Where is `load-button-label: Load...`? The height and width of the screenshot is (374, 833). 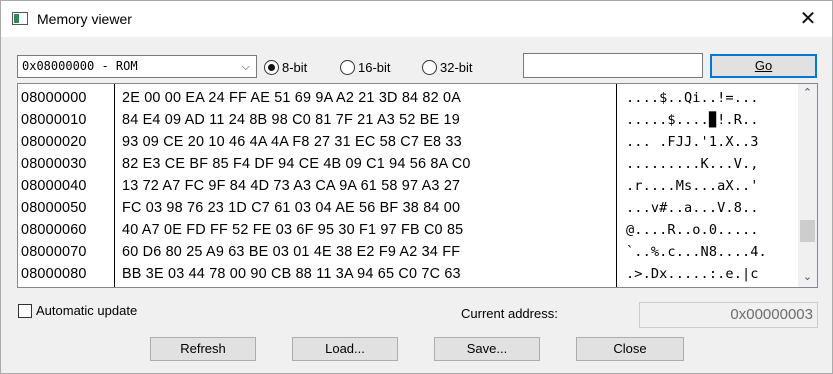 load-button-label: Load... is located at coordinates (345, 348).